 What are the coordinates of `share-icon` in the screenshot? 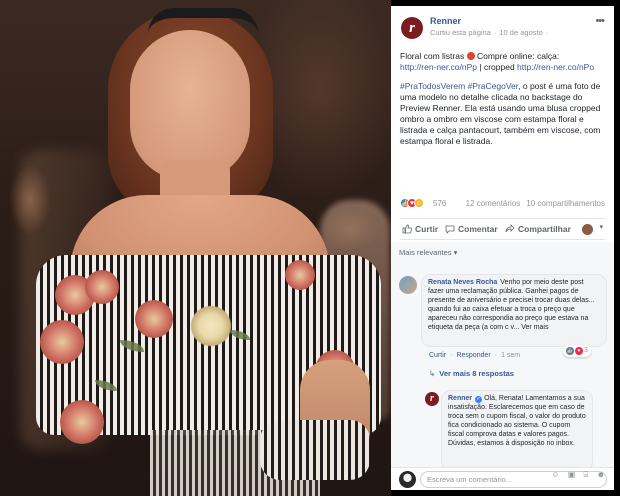 It's located at (510, 228).